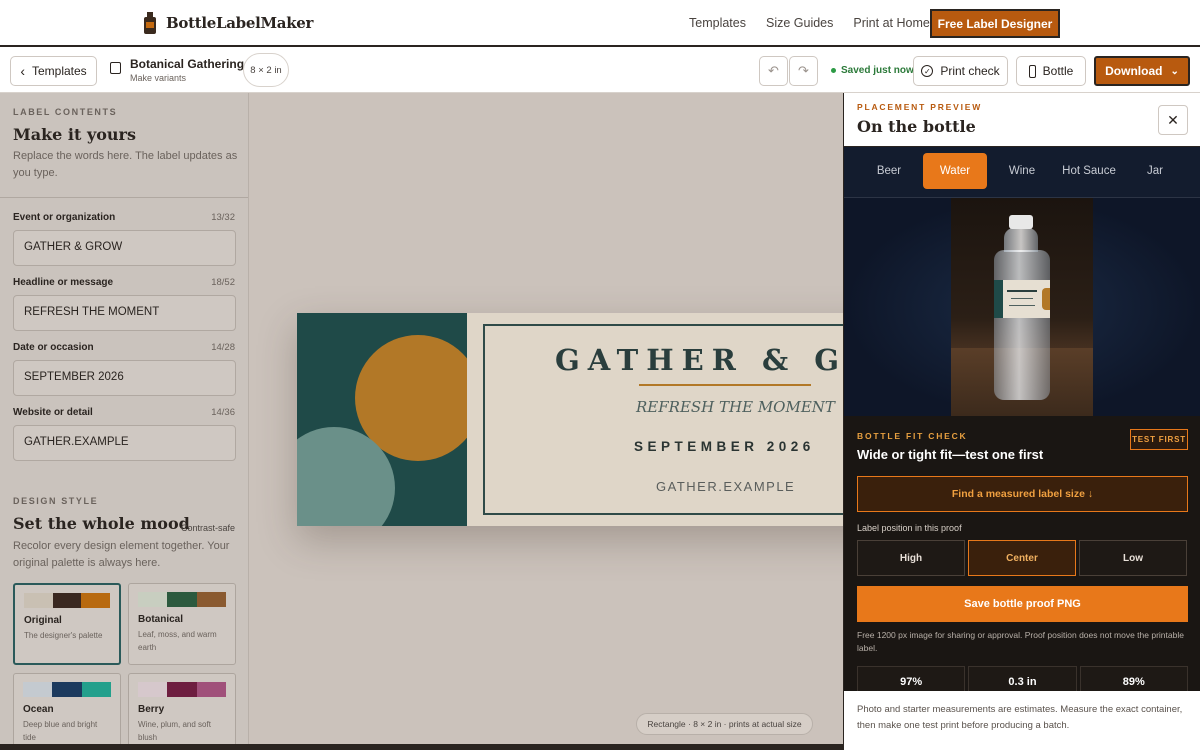  What do you see at coordinates (59, 71) in the screenshot?
I see `back-label: Templates` at bounding box center [59, 71].